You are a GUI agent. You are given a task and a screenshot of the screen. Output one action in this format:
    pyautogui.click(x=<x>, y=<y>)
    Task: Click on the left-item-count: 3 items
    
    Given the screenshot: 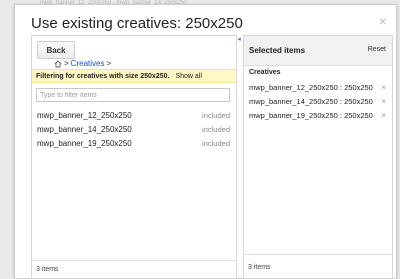 What is the action you would take?
    pyautogui.click(x=134, y=269)
    